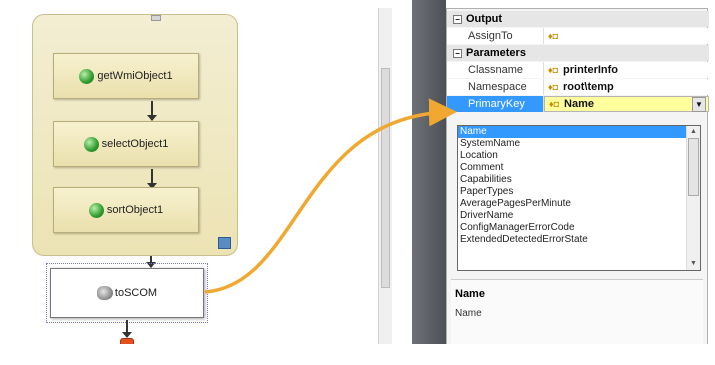  I want to click on dropdown-option: PaperTypes, so click(573, 192).